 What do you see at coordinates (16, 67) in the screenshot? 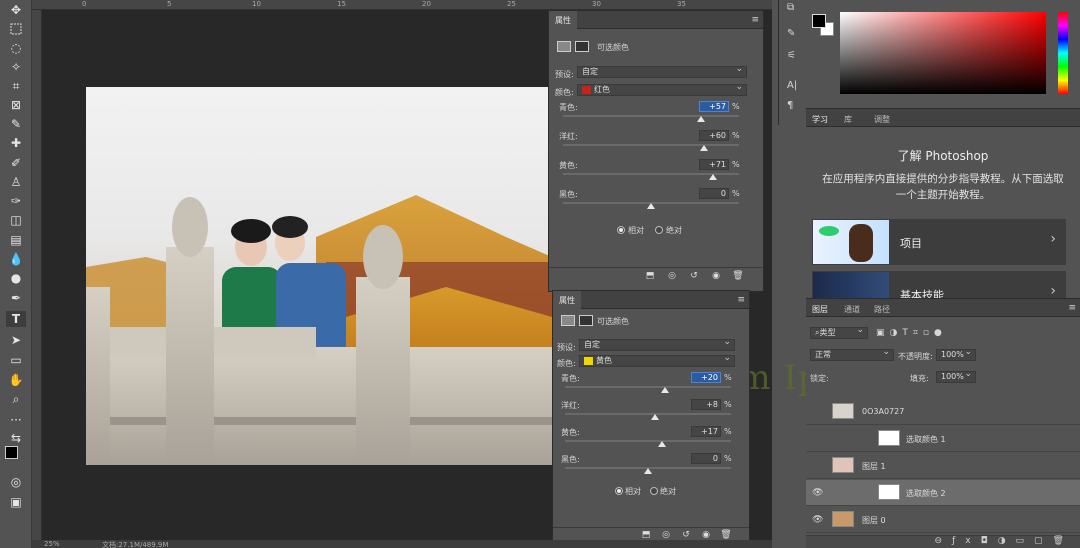
I see `magic-wand-tool-icon: ✧` at bounding box center [16, 67].